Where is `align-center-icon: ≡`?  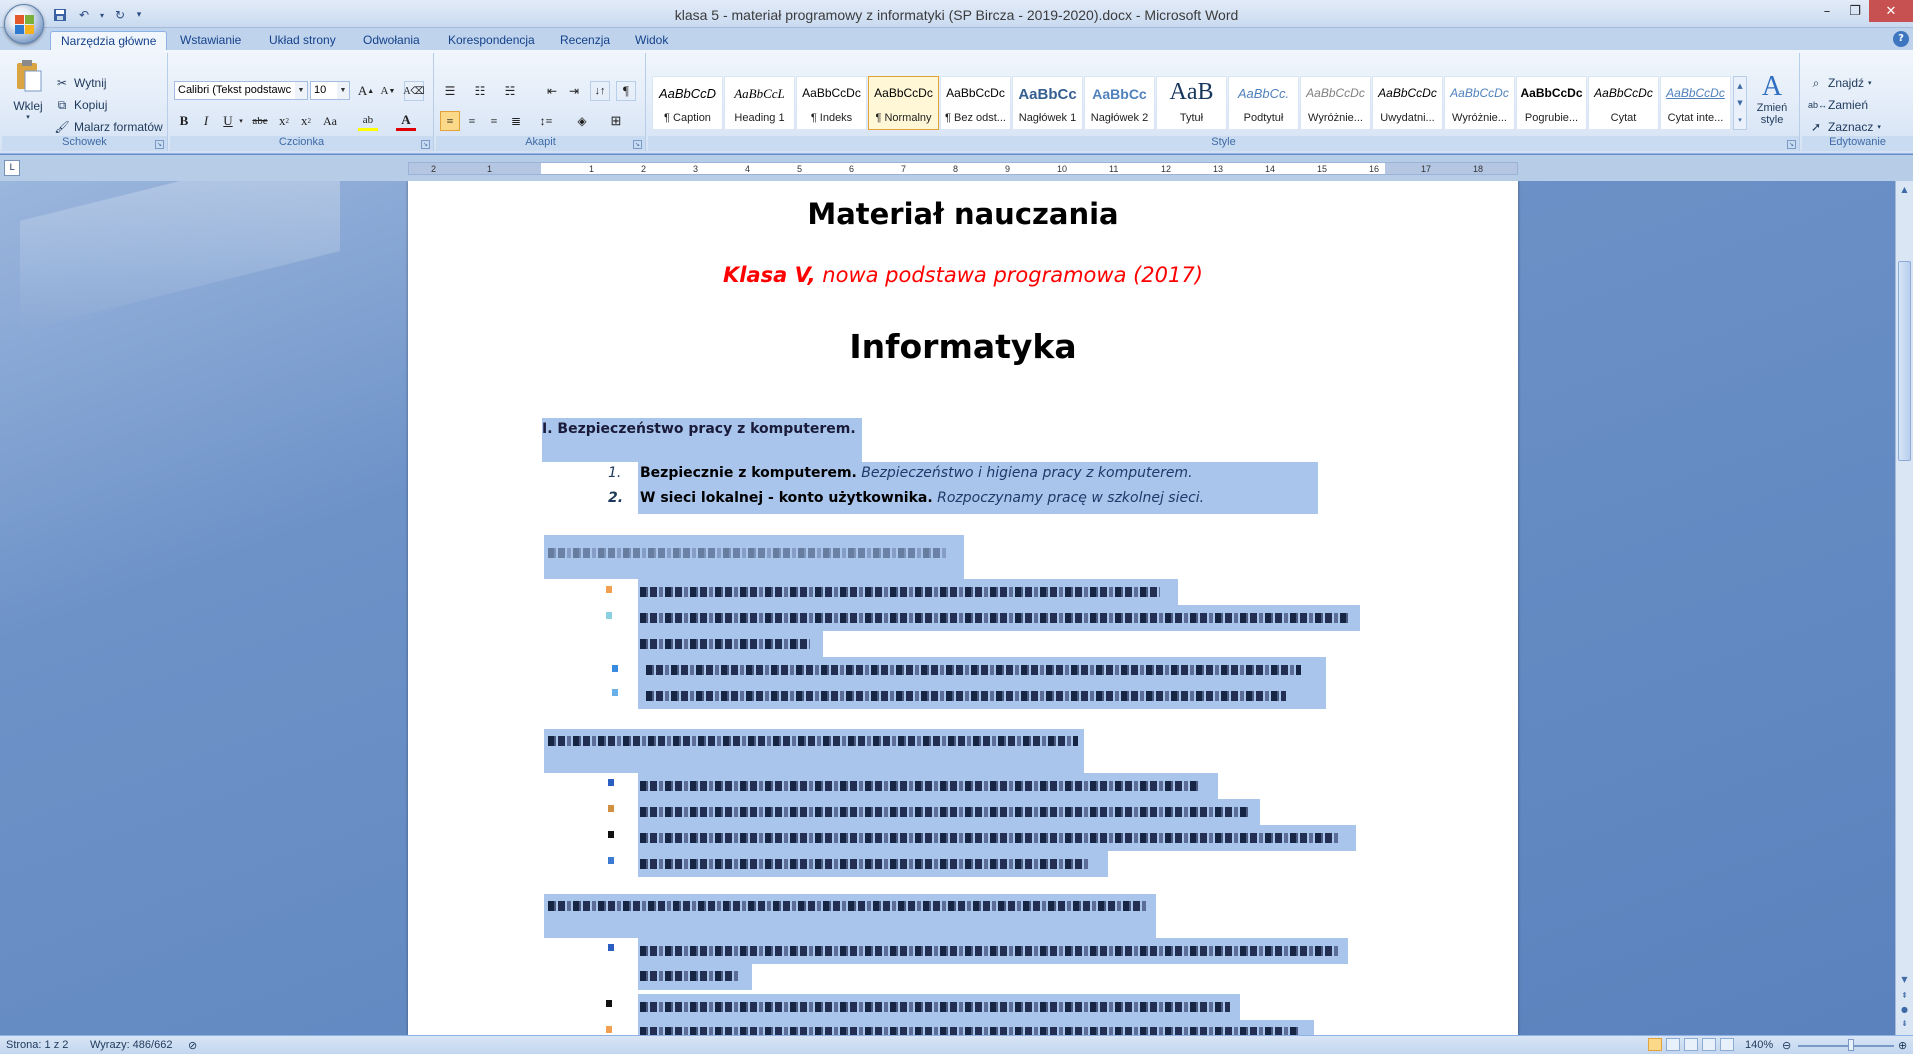
align-center-icon: ≡ is located at coordinates (472, 121).